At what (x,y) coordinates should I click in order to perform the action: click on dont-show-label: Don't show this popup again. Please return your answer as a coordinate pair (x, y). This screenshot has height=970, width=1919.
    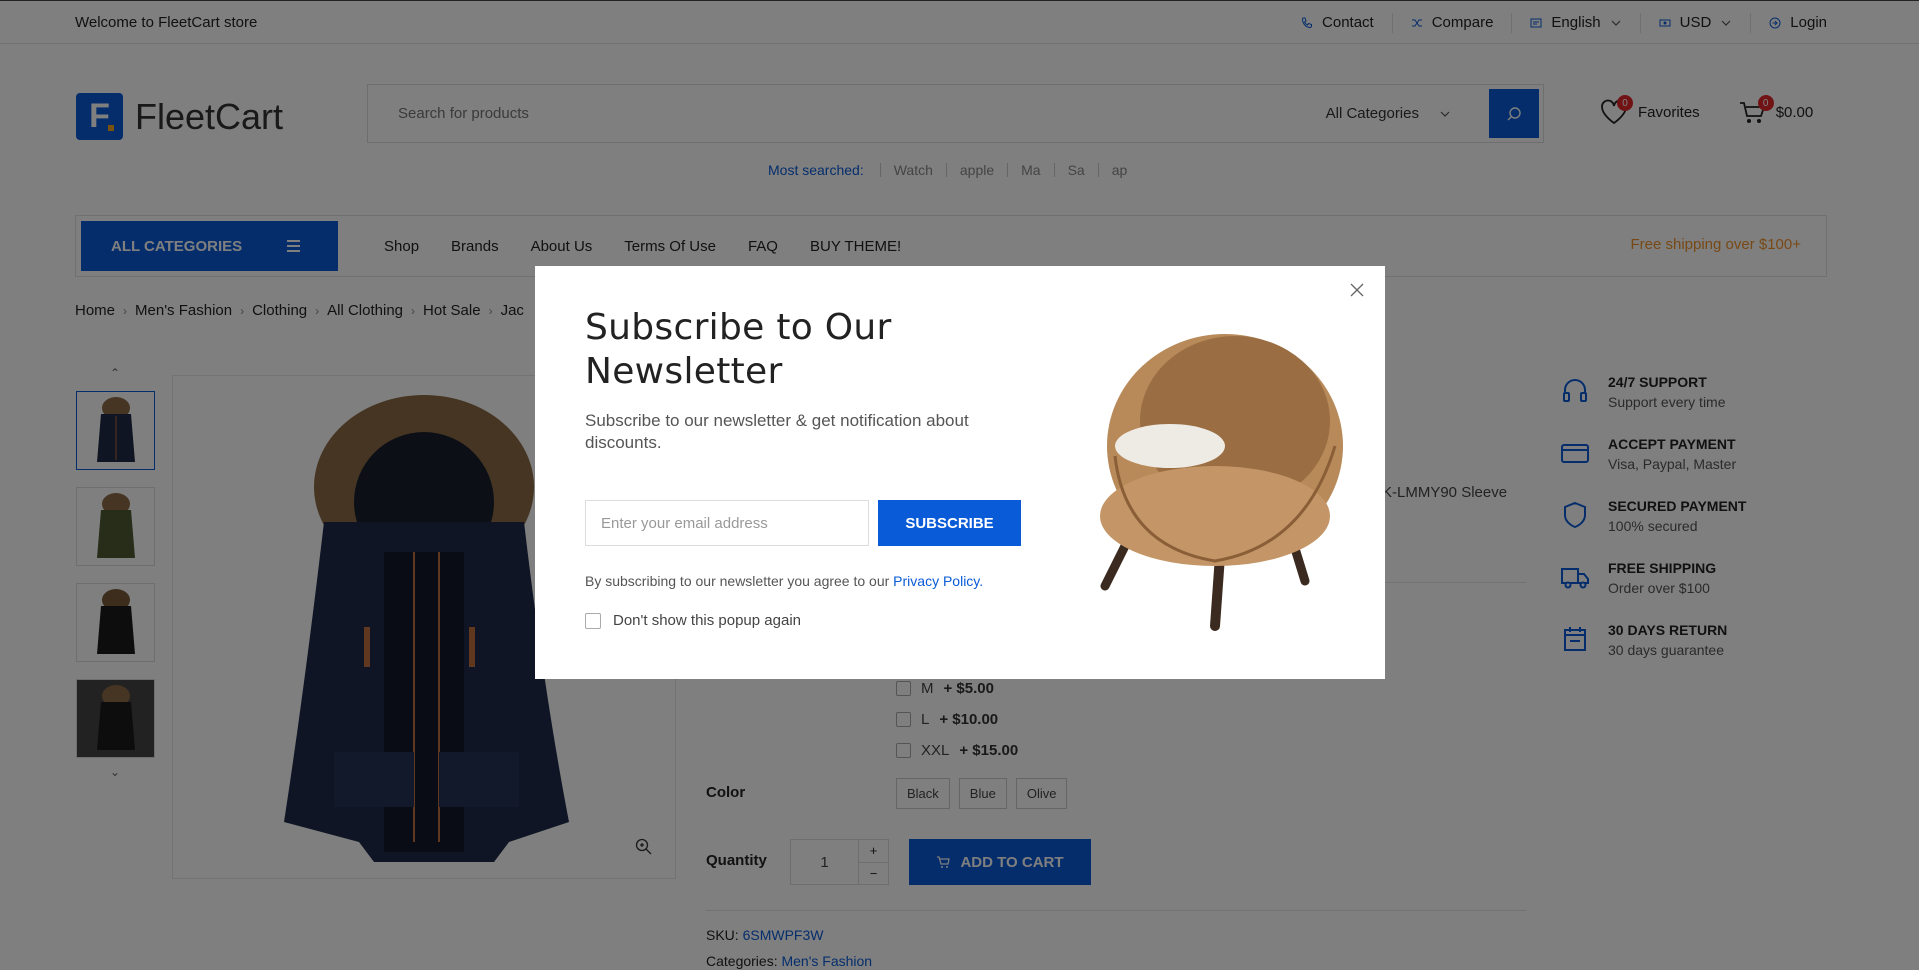
    Looking at the image, I should click on (707, 620).